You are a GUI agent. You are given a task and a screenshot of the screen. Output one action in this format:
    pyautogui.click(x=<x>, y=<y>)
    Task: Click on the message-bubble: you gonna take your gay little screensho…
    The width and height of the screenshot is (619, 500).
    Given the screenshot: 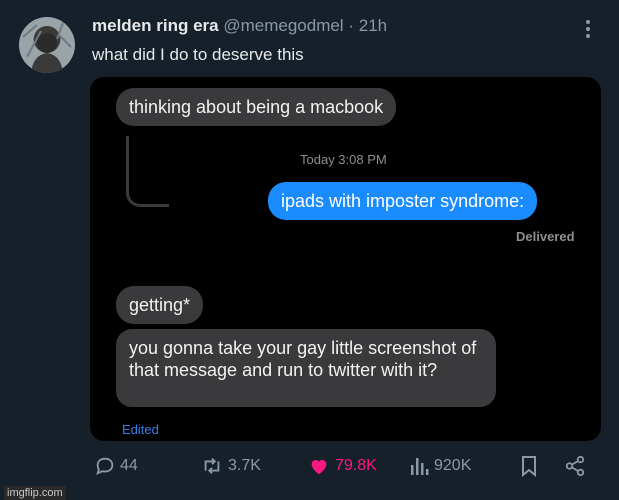 What is the action you would take?
    pyautogui.click(x=306, y=368)
    